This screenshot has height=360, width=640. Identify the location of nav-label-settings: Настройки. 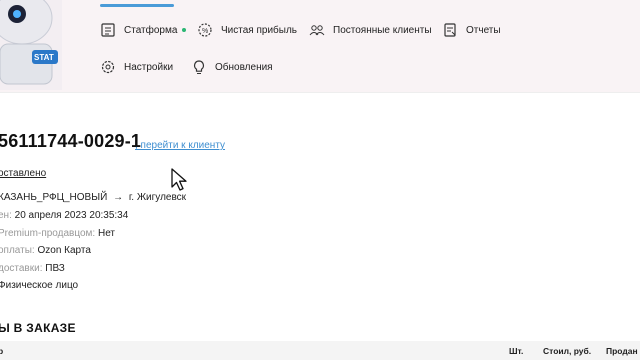
(149, 67).